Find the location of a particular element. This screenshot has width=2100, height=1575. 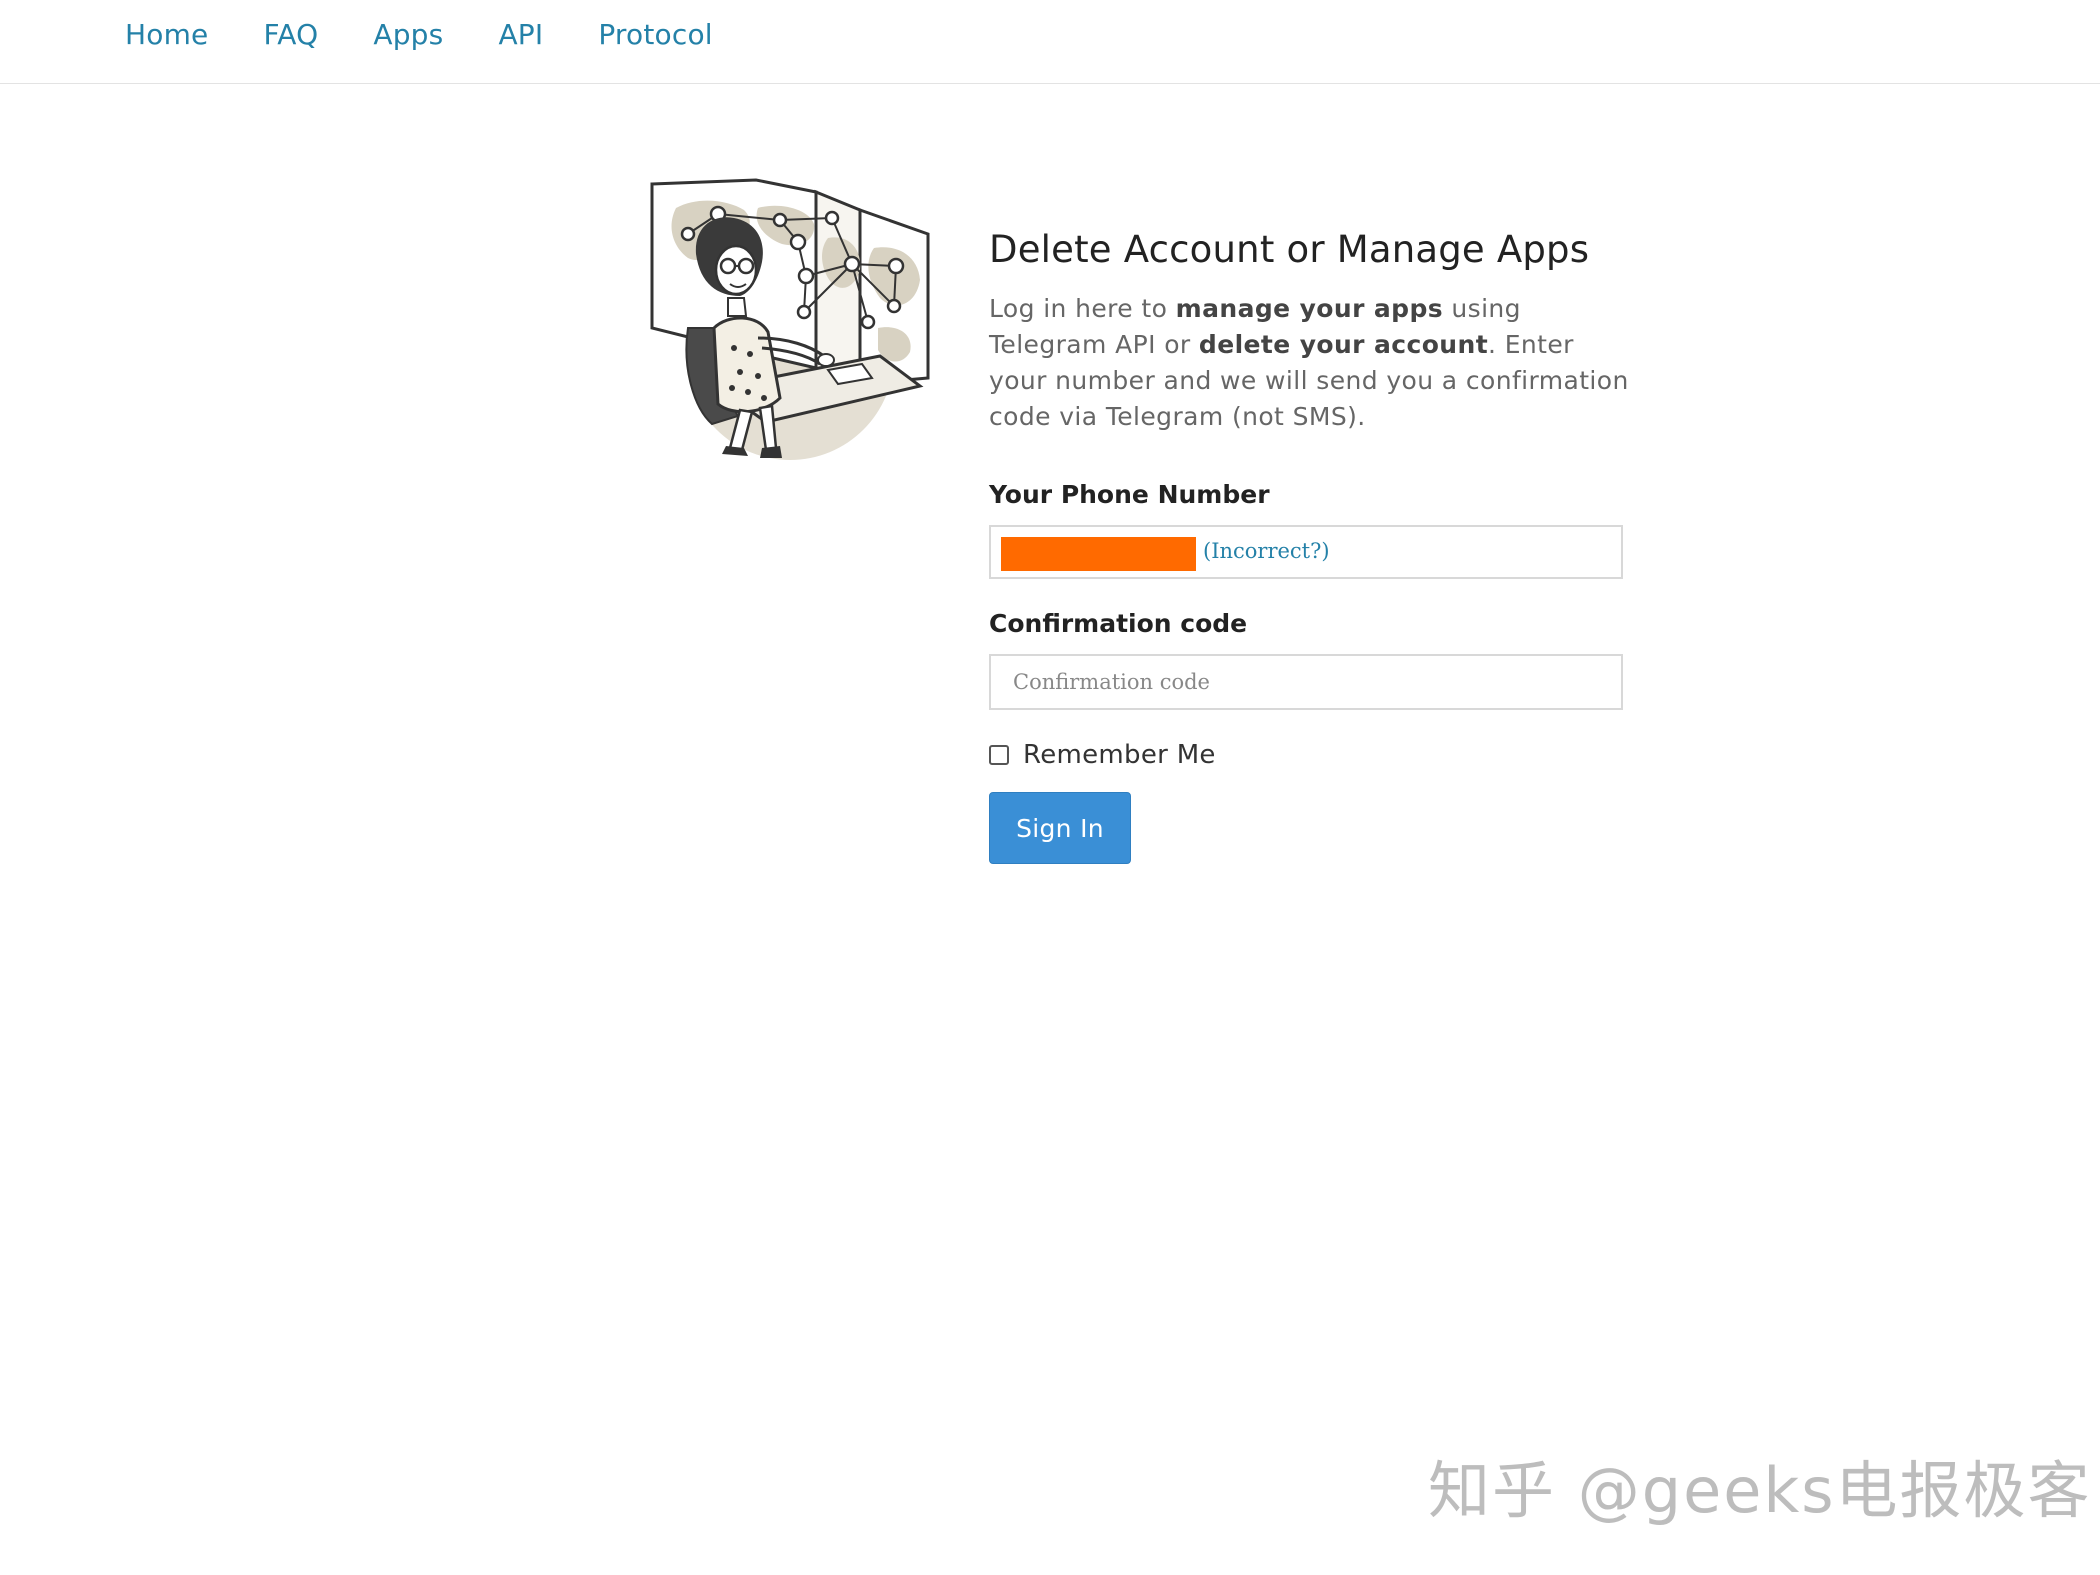

remember-me: Remember Me is located at coordinates (1102, 755).